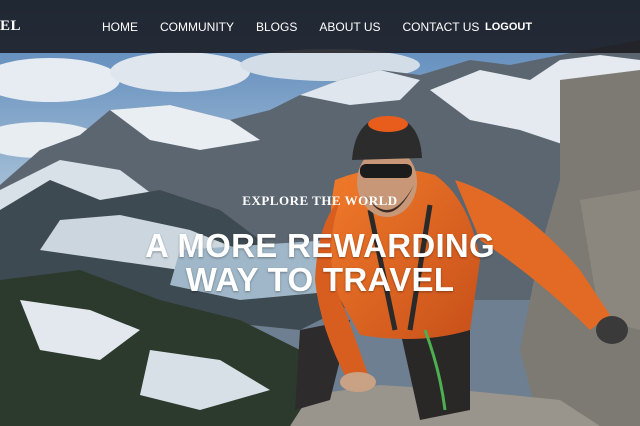  Describe the element at coordinates (440, 27) in the screenshot. I see `nav-contact-us: CONTACT US` at that location.